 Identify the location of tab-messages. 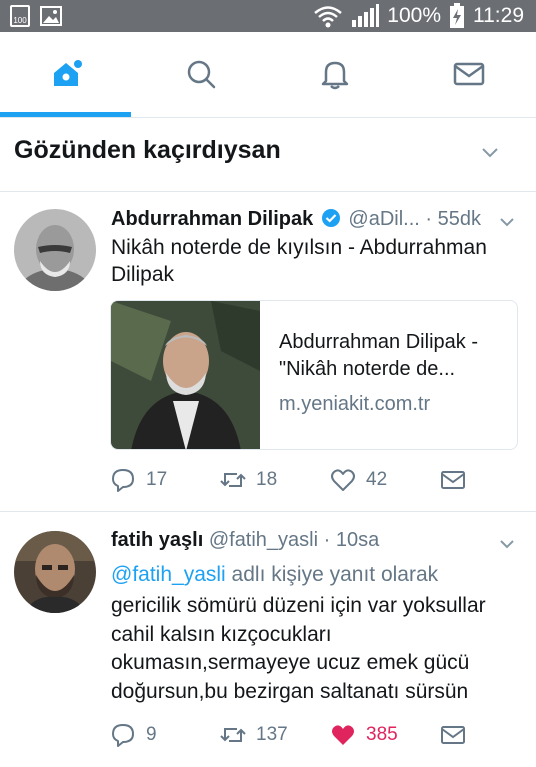
(469, 74).